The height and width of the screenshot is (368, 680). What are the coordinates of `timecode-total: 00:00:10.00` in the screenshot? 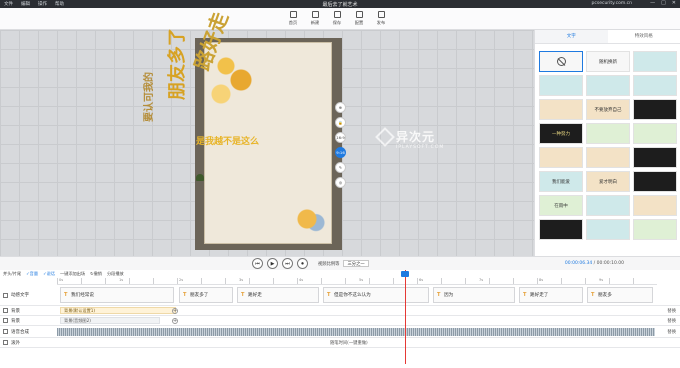 It's located at (610, 263).